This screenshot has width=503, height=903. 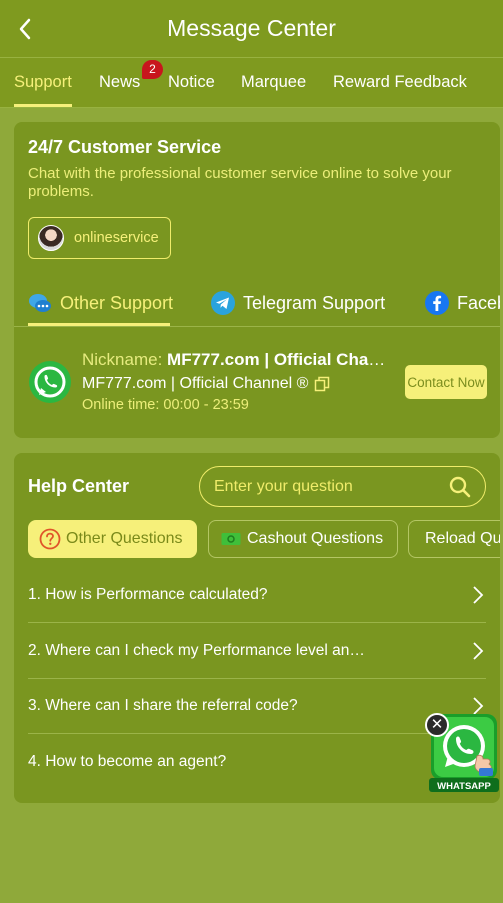 I want to click on faq-item: 4. How to become an agent?, so click(x=257, y=762).